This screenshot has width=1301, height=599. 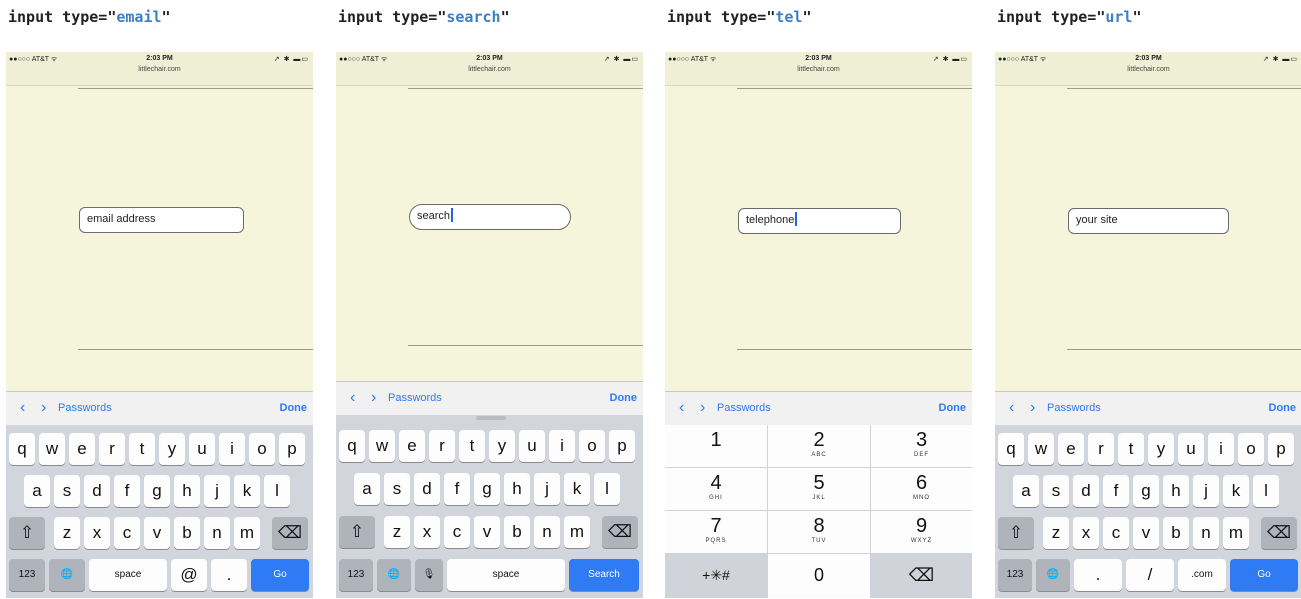 What do you see at coordinates (921, 576) in the screenshot?
I see `keypad-delete-icon: ⌫` at bounding box center [921, 576].